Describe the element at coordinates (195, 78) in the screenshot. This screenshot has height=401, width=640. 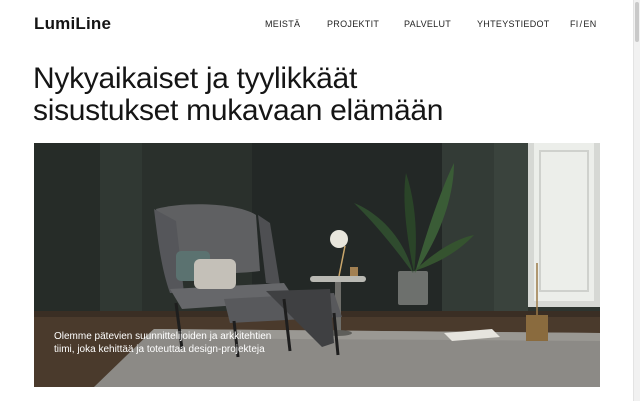
I see `hero-title-line-1: Nykyaikaiset ja tyylikkäät` at that location.